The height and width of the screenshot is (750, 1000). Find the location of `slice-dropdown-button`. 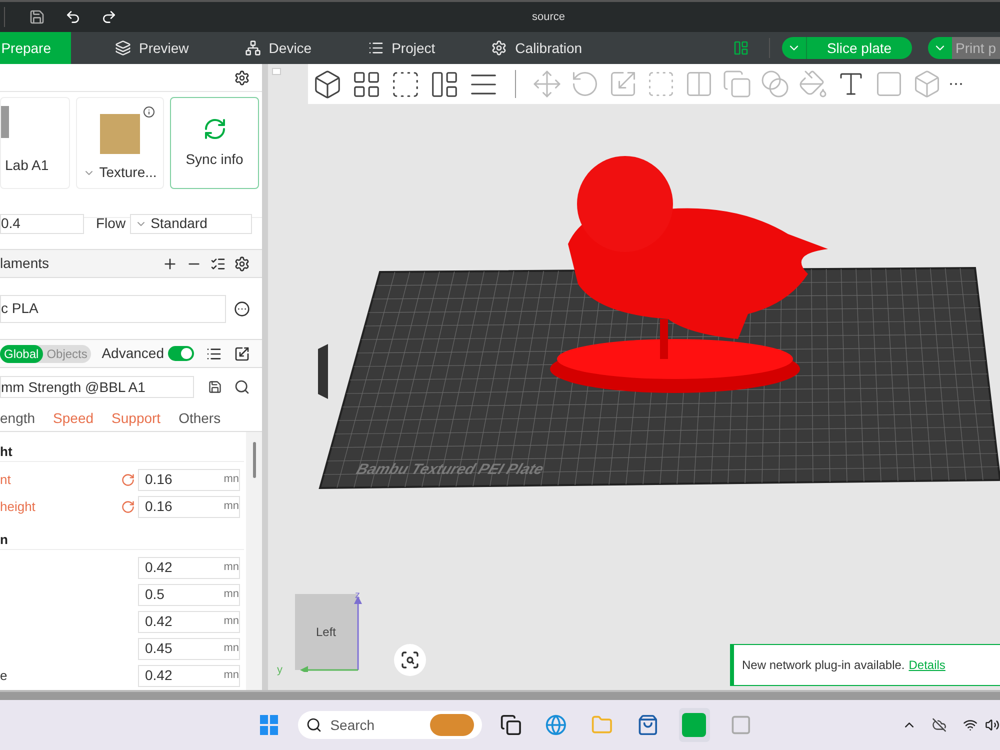

slice-dropdown-button is located at coordinates (794, 48).